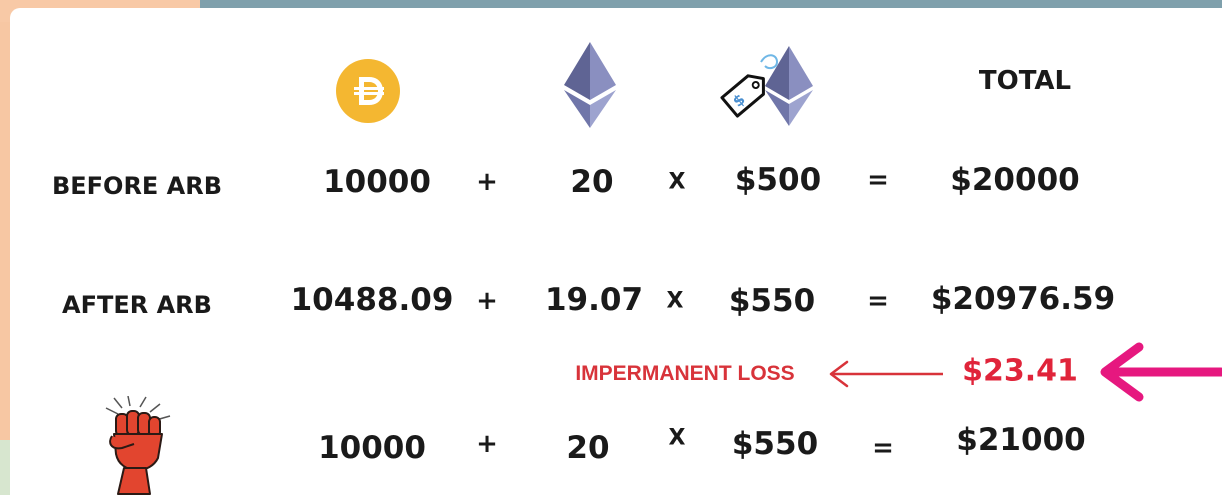  I want to click on ethereum-icon, so click(590, 85).